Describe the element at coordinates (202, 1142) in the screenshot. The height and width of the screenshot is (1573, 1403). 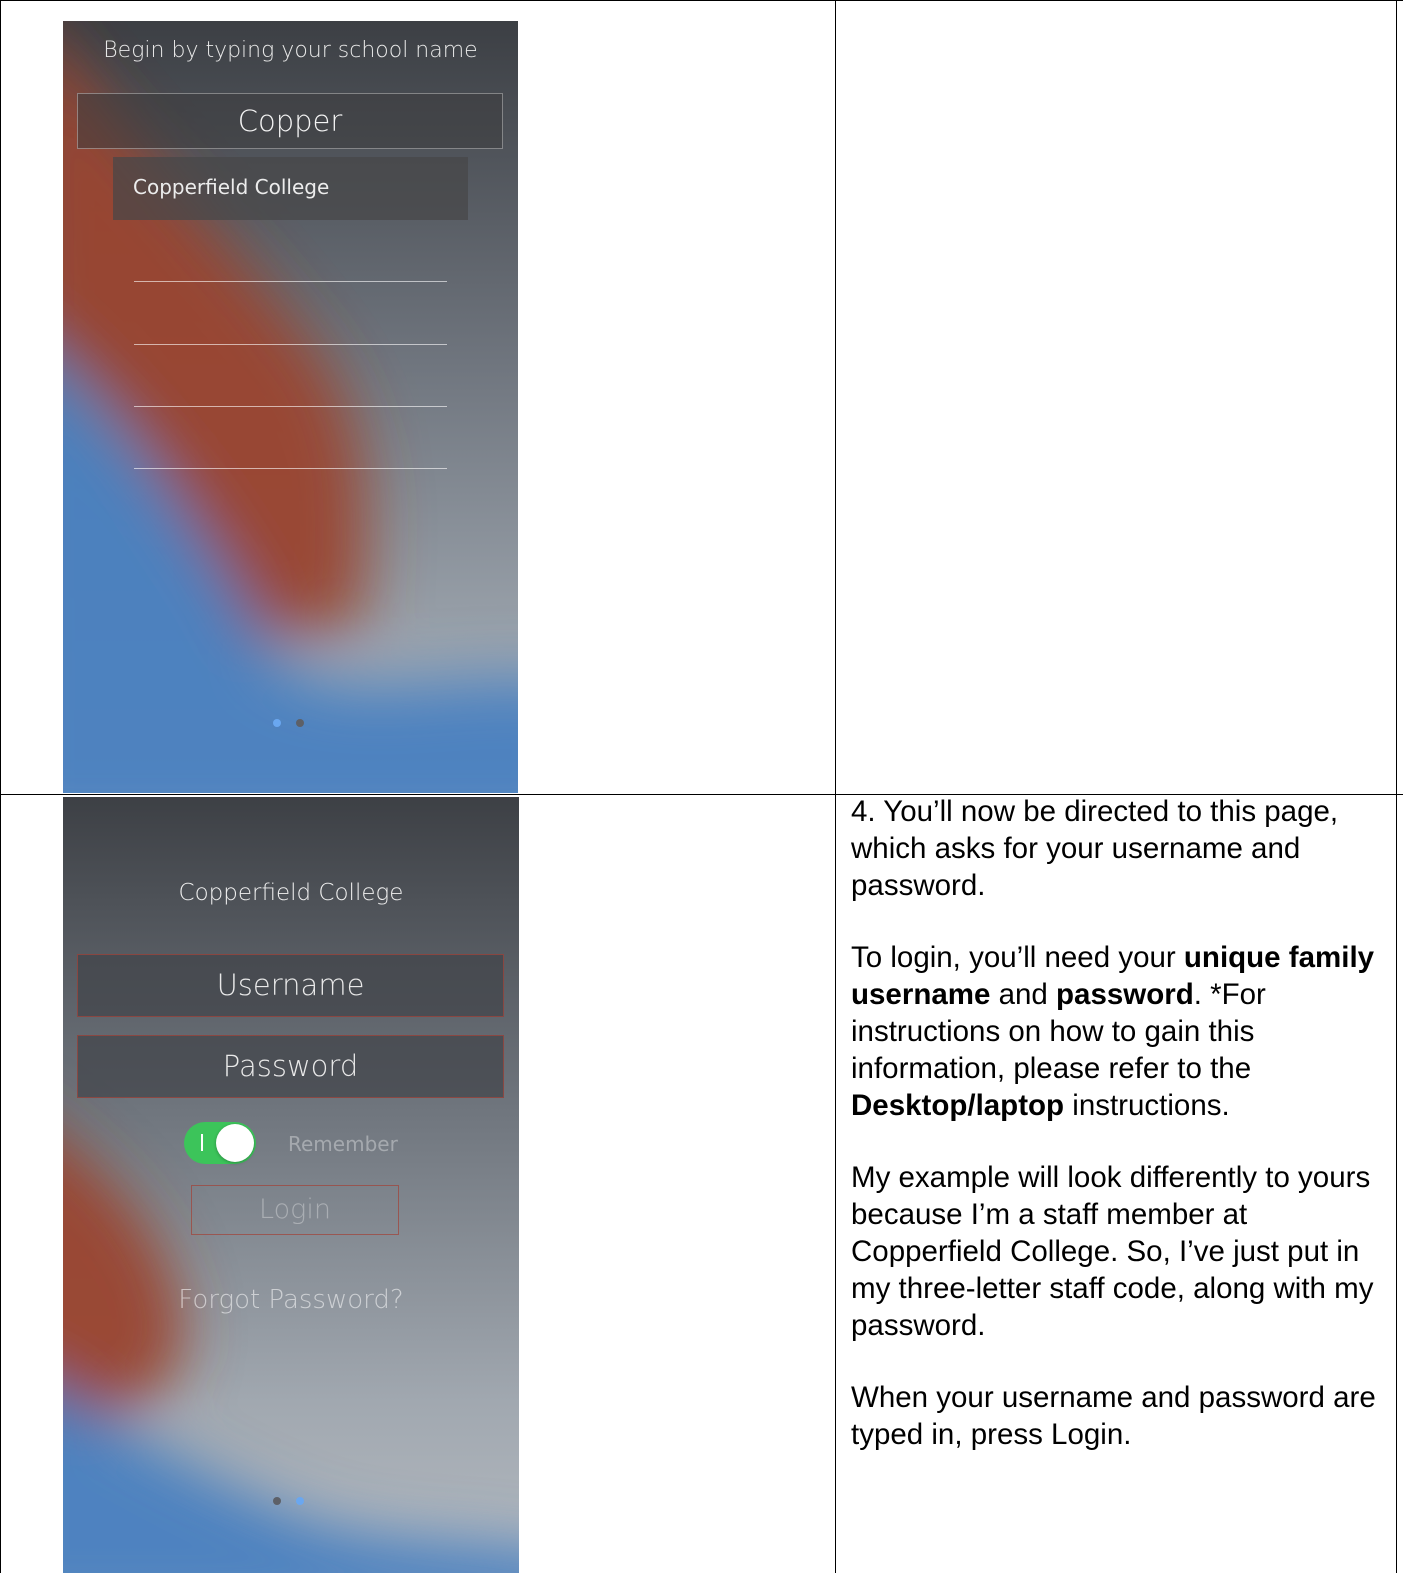
I see `toggle-on-mark` at that location.